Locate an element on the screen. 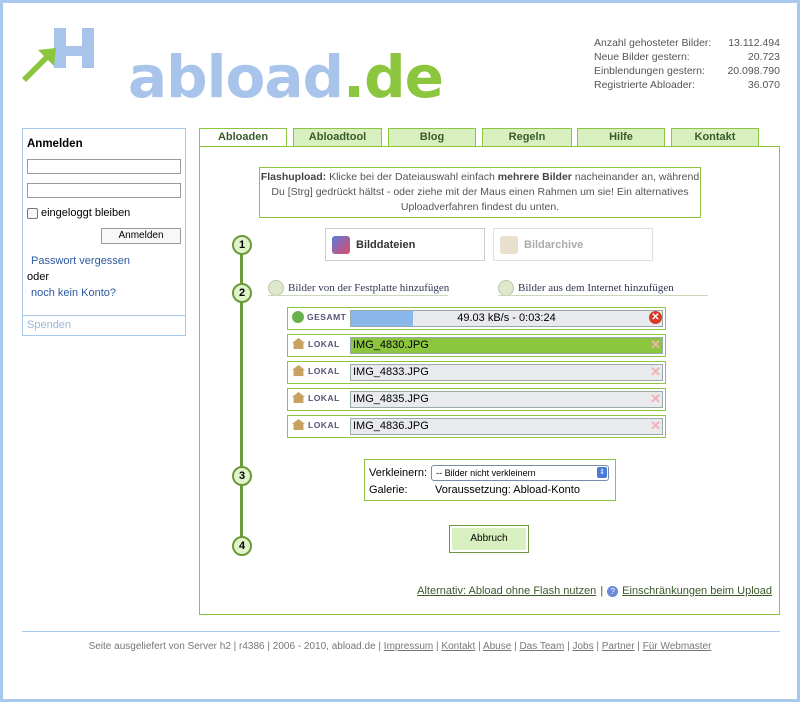 Image resolution: width=800 pixels, height=702 pixels. stat-value: 13.112.494 is located at coordinates (754, 43).